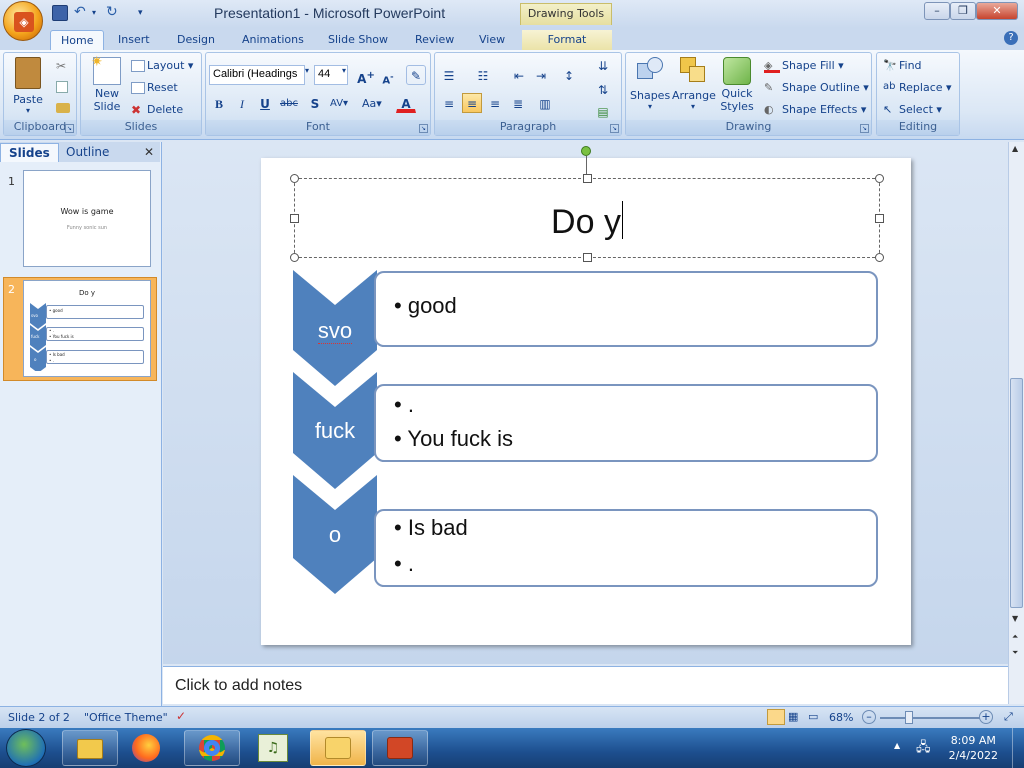 Image resolution: width=1024 pixels, height=768 pixels. Describe the element at coordinates (879, 257) in the screenshot. I see `resize-handle-br` at that location.